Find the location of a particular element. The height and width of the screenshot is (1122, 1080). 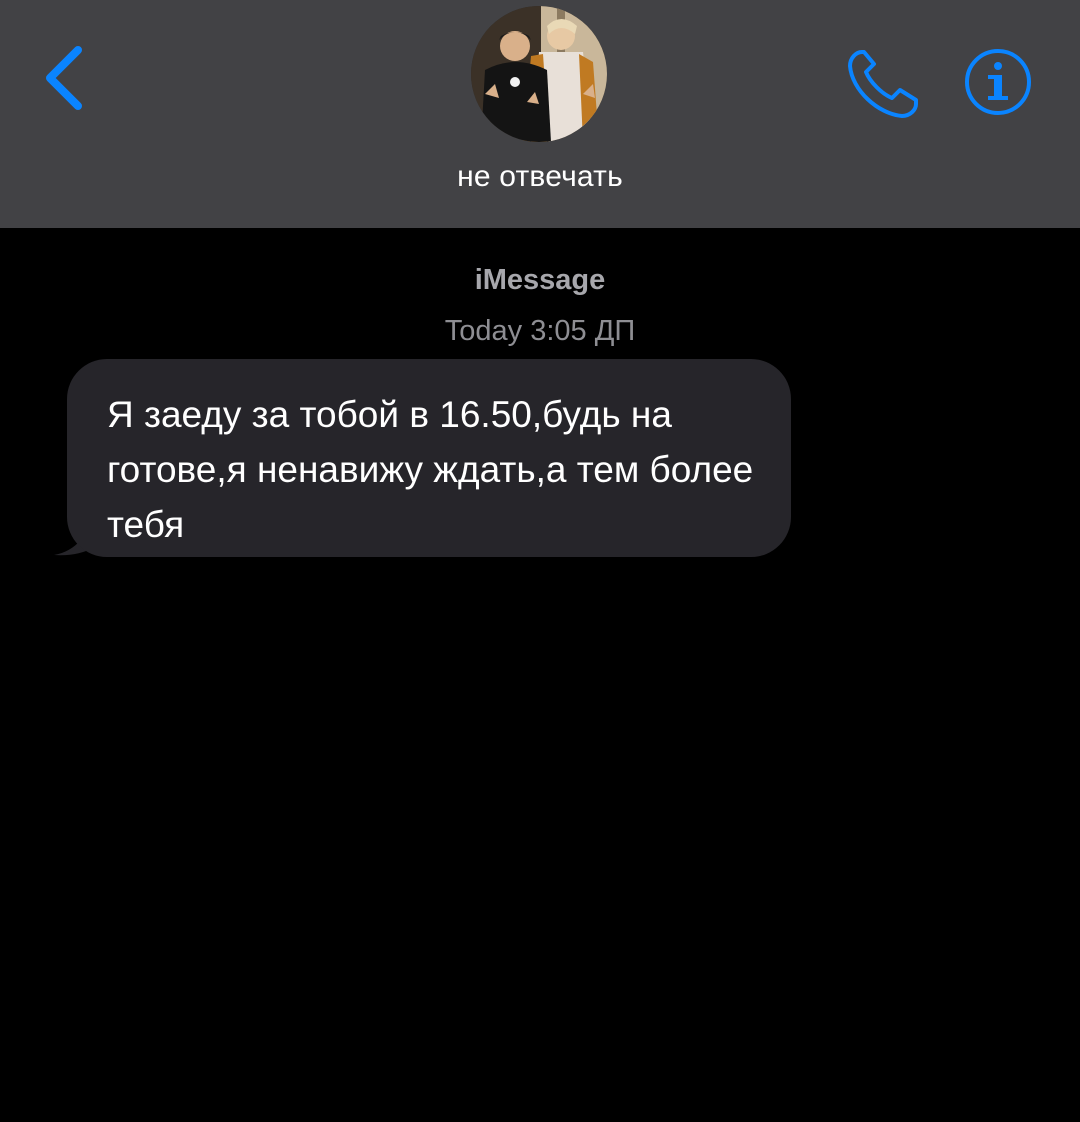

avatar-photo is located at coordinates (539, 74).